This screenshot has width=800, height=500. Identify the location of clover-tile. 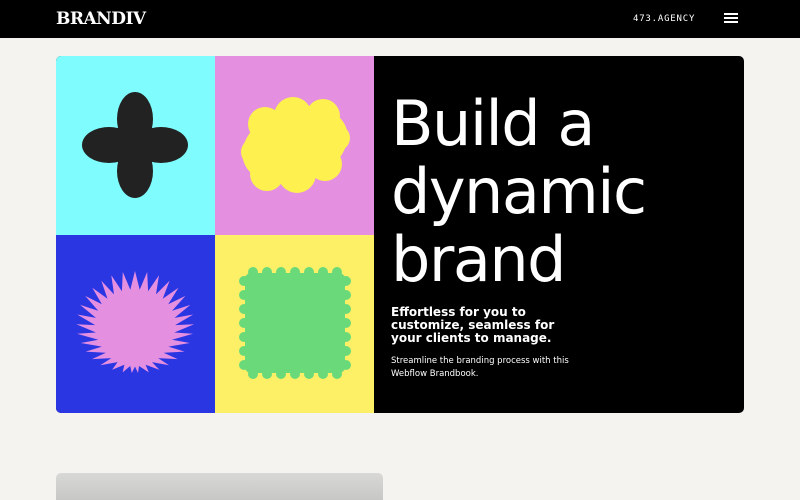
(135, 145).